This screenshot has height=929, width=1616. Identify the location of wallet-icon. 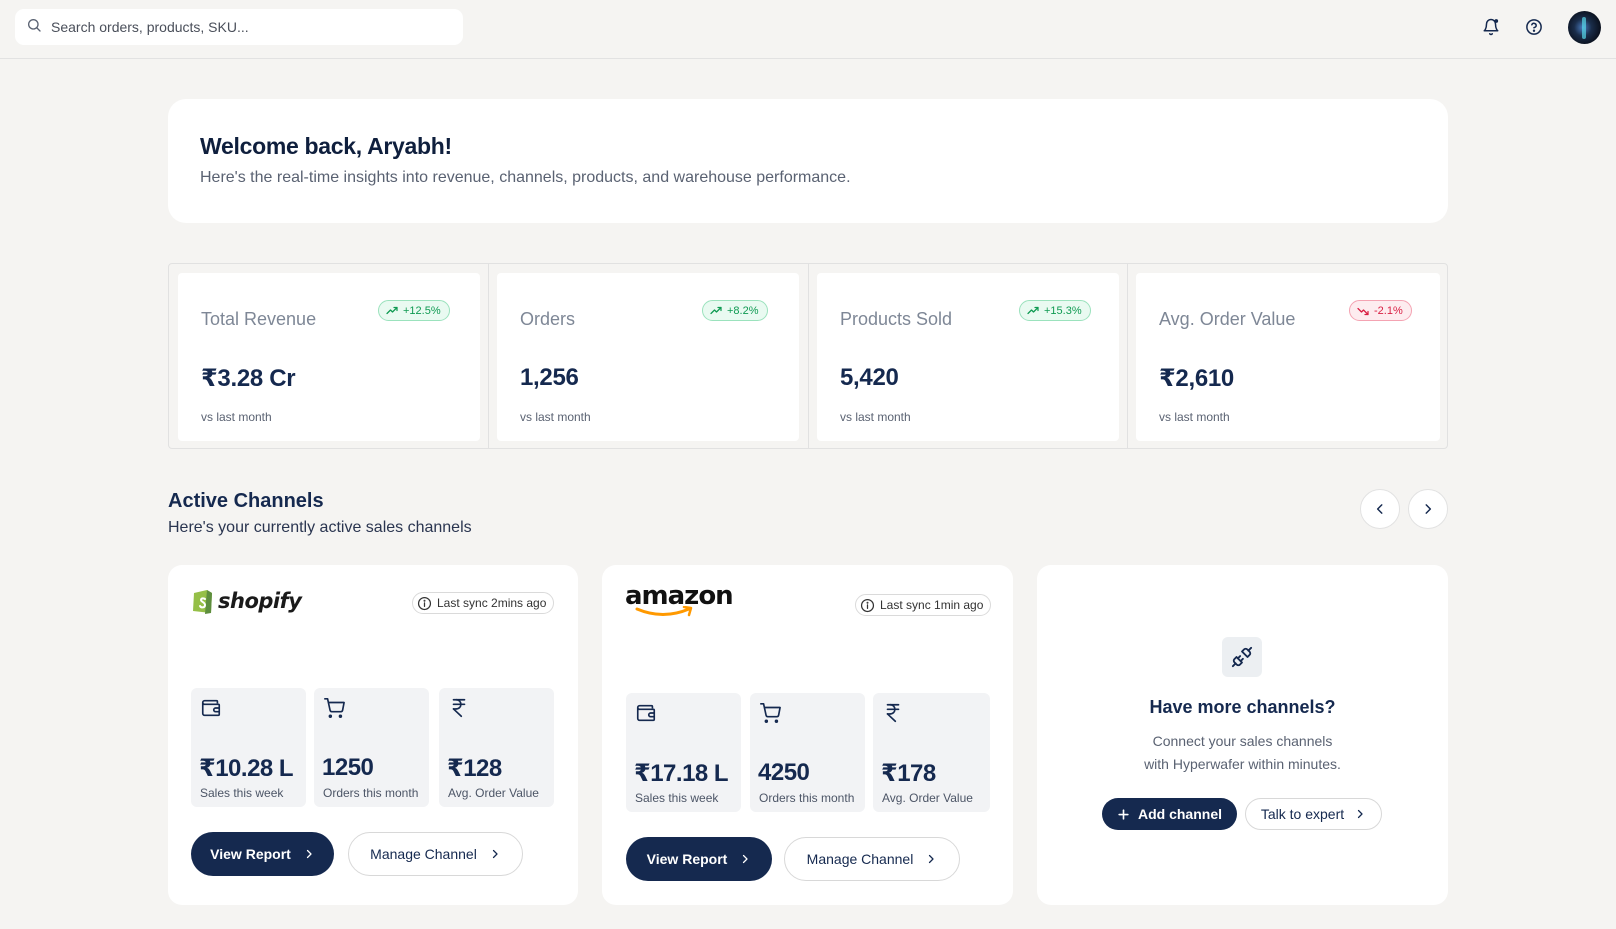
(211, 710).